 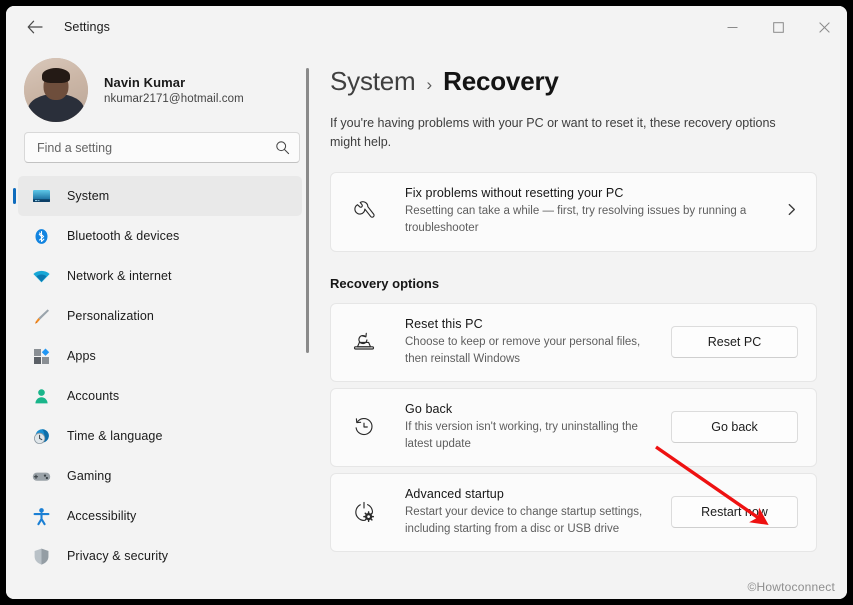 I want to click on account-name: Navin Kumar, so click(x=145, y=82).